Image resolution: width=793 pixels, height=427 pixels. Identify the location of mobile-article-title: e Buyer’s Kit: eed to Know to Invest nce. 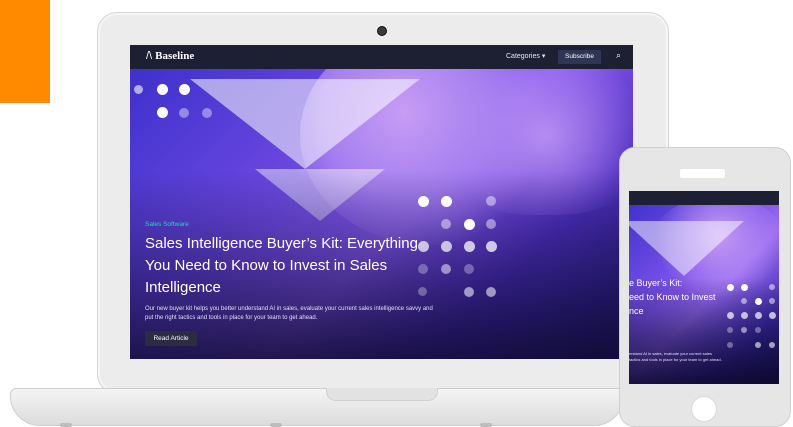
(704, 297).